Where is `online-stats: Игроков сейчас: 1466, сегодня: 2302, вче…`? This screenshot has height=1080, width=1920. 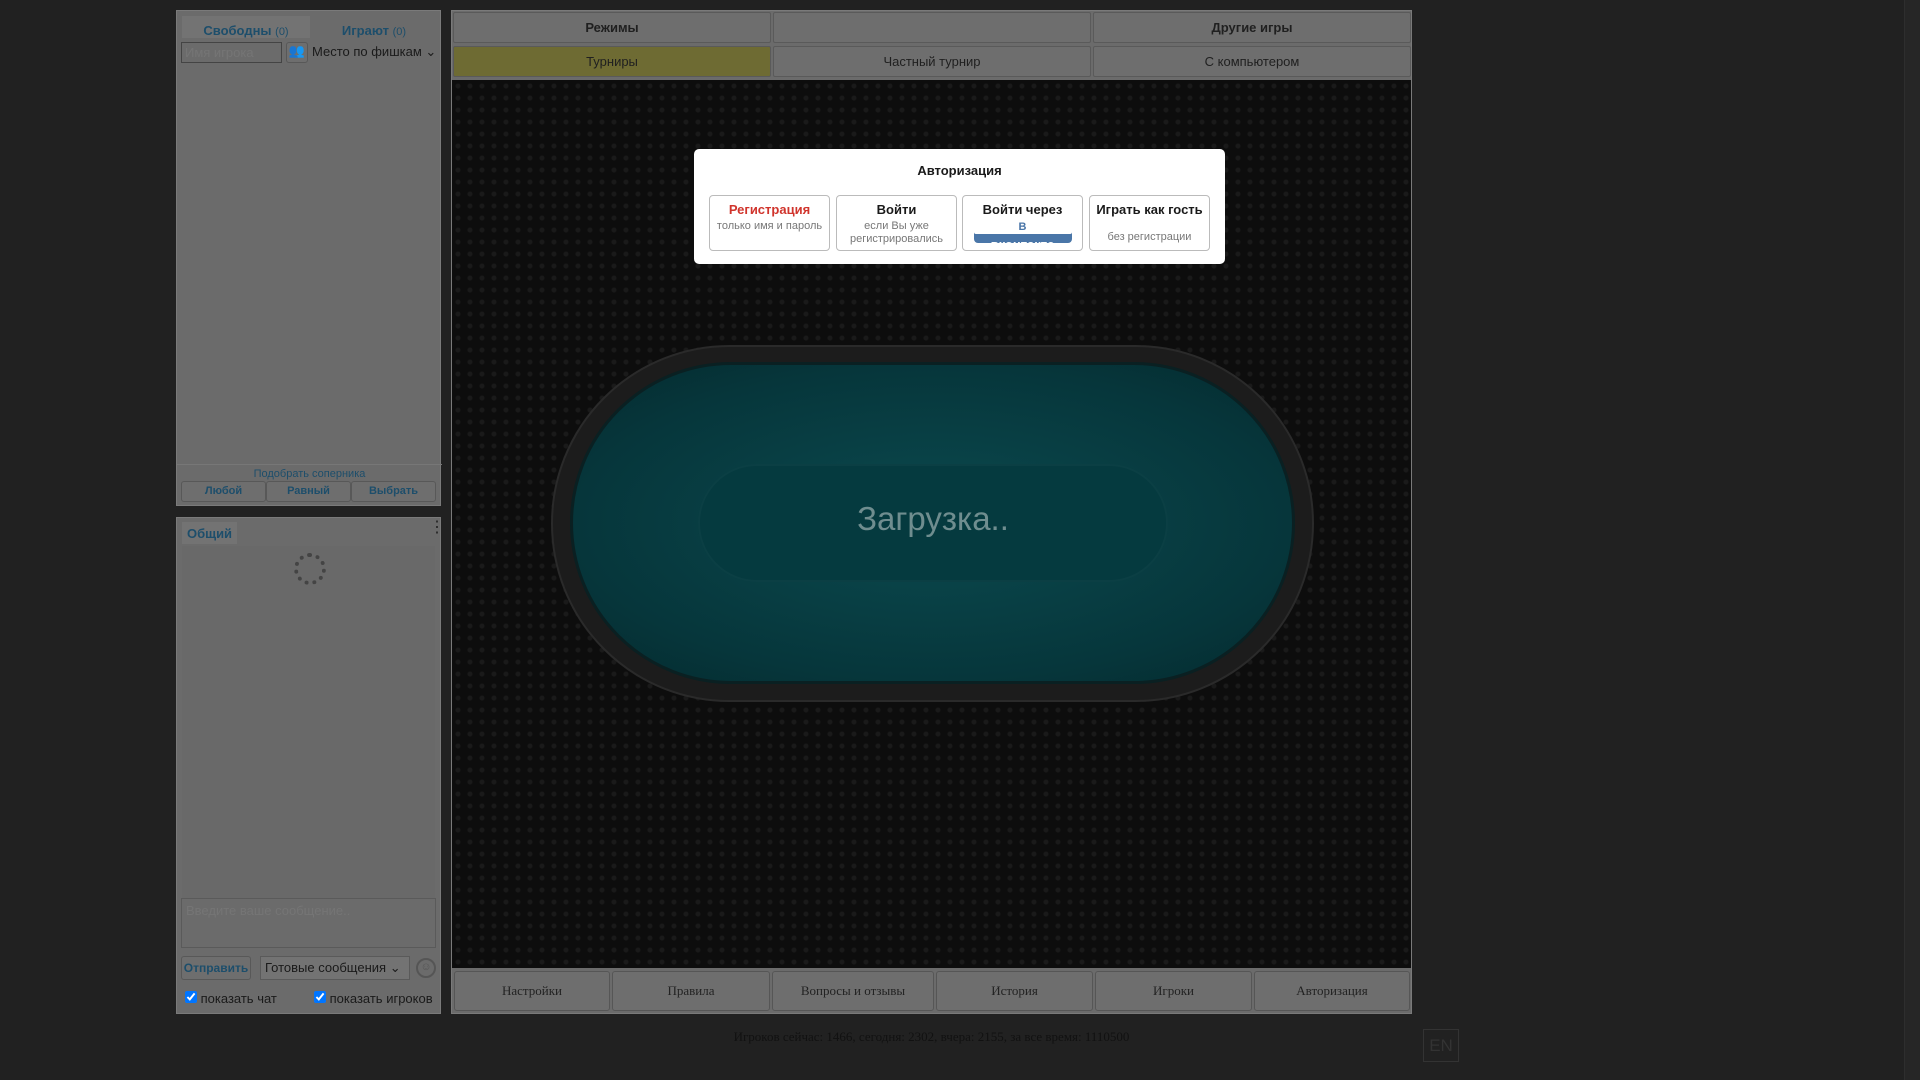
online-stats: Игроков сейчас: 1466, сегодня: 2302, вче… is located at coordinates (931, 1036).